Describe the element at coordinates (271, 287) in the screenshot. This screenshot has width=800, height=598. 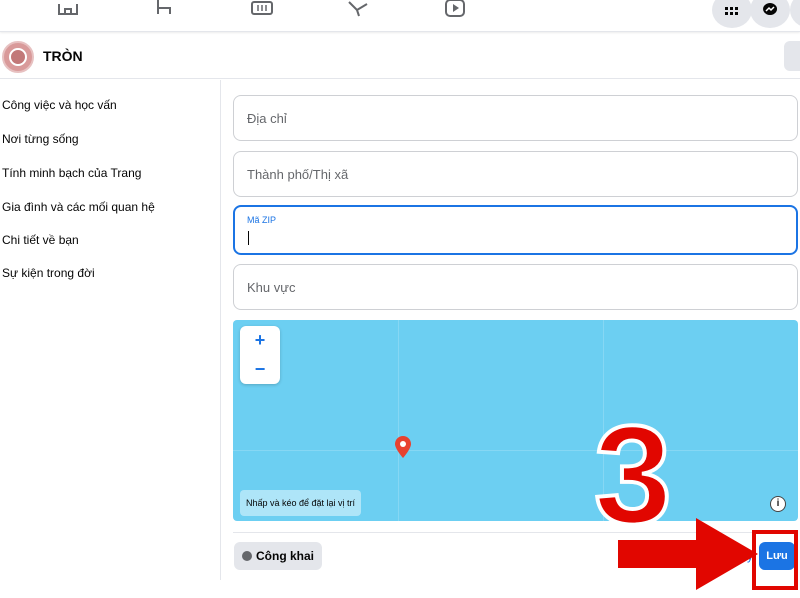
I see `region-field-label: Khu vực` at that location.